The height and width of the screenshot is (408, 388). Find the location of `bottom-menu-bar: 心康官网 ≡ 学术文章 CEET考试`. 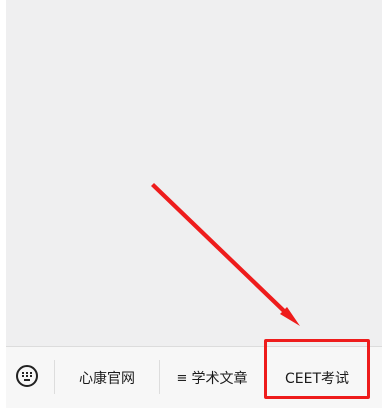

bottom-menu-bar: 心康官网 ≡ 学术文章 CEET考试 is located at coordinates (194, 377).